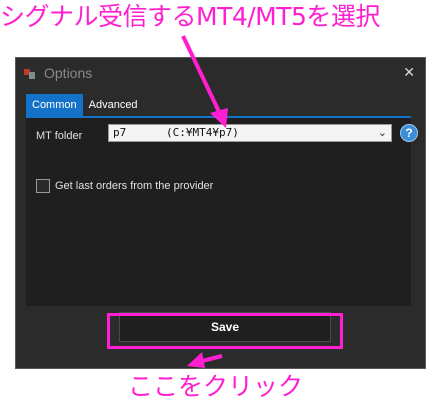 The height and width of the screenshot is (406, 433). Describe the element at coordinates (204, 201) in the screenshot. I see `annotation-arrows` at that location.